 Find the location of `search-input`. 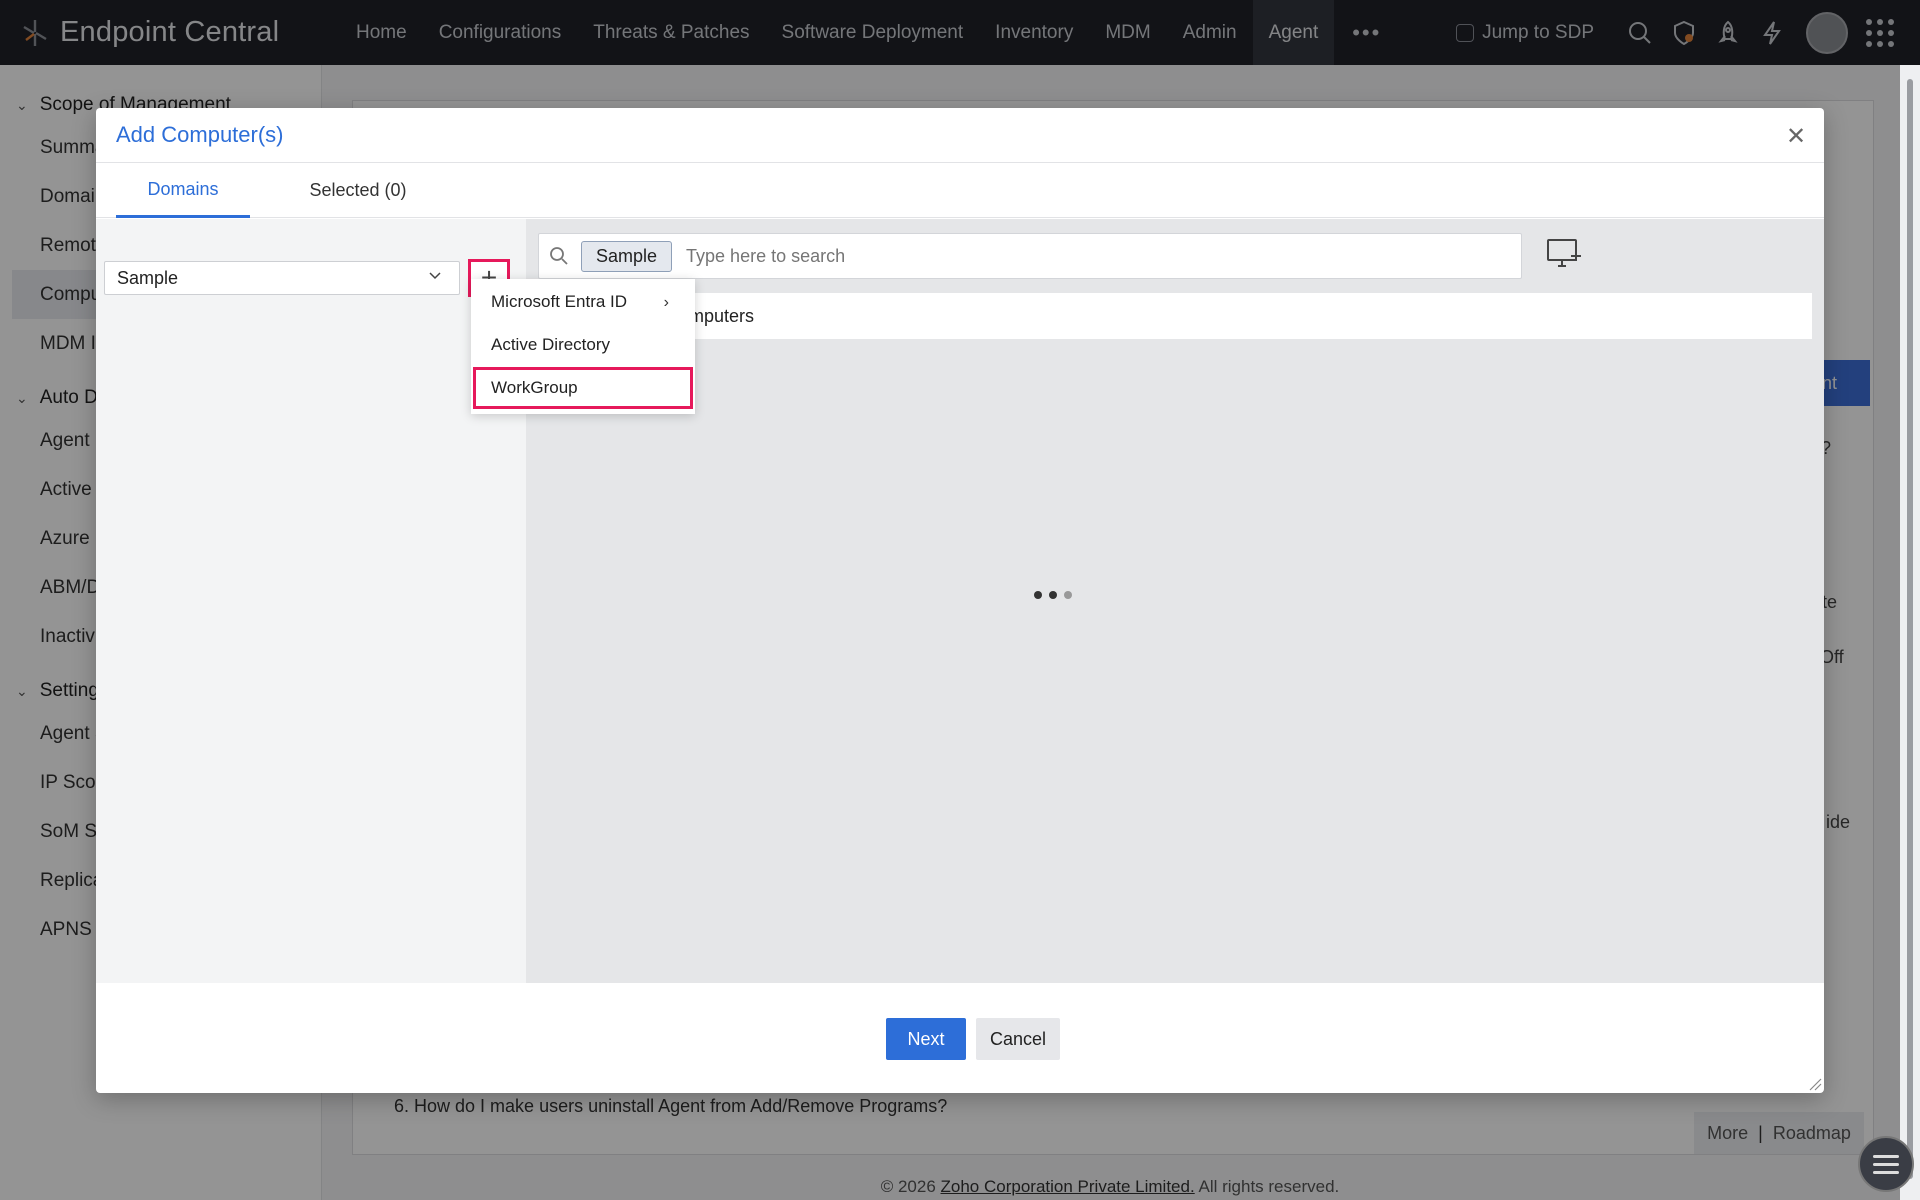

search-input is located at coordinates (1103, 256).